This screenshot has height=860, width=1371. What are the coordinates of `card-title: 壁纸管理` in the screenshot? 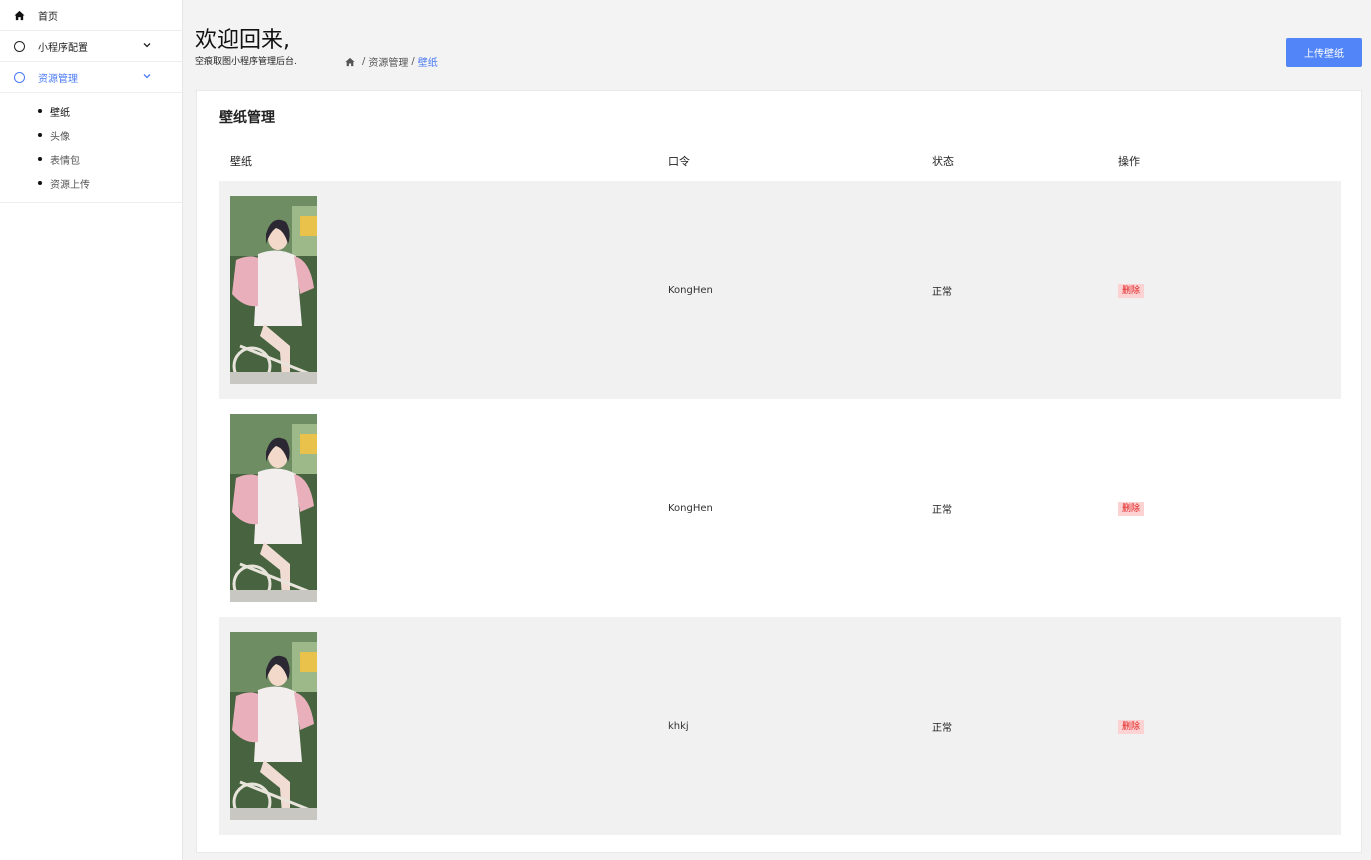 It's located at (247, 118).